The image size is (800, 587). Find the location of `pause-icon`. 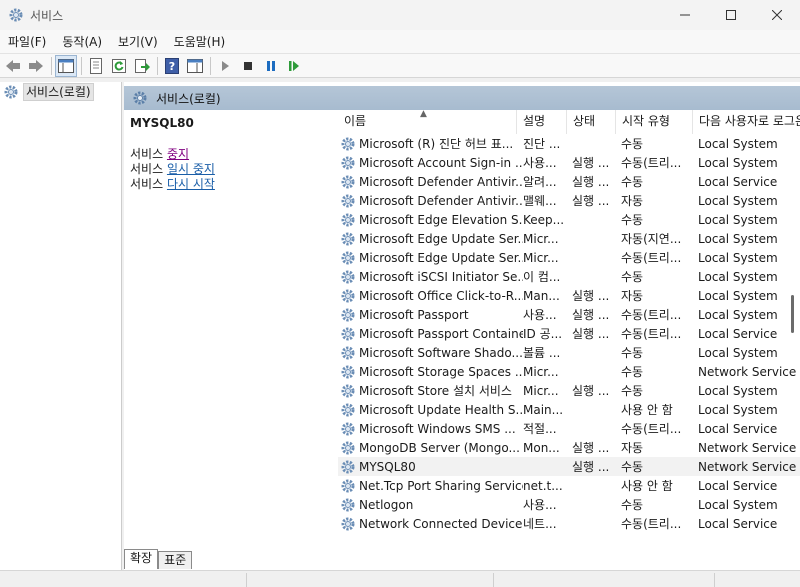

pause-icon is located at coordinates (271, 65).